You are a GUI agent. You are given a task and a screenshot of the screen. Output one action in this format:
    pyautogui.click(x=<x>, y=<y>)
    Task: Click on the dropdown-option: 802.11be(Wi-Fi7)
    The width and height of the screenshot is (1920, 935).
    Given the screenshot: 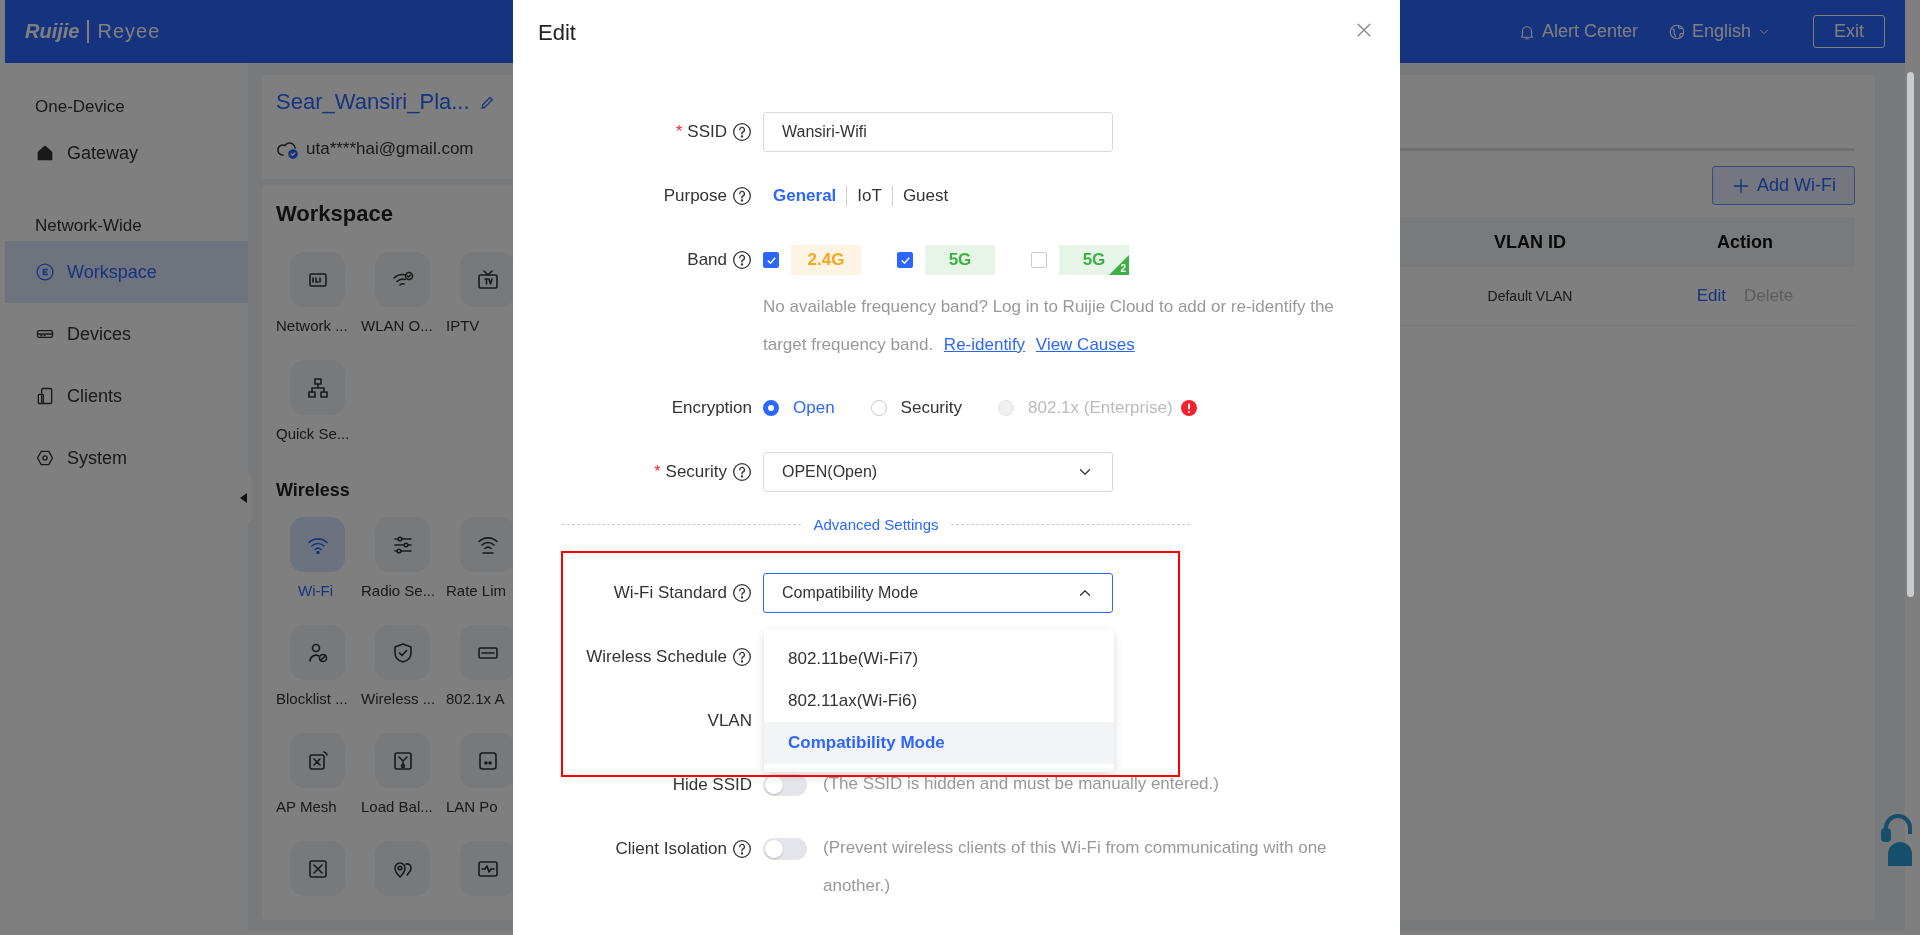 What is the action you would take?
    pyautogui.click(x=939, y=659)
    